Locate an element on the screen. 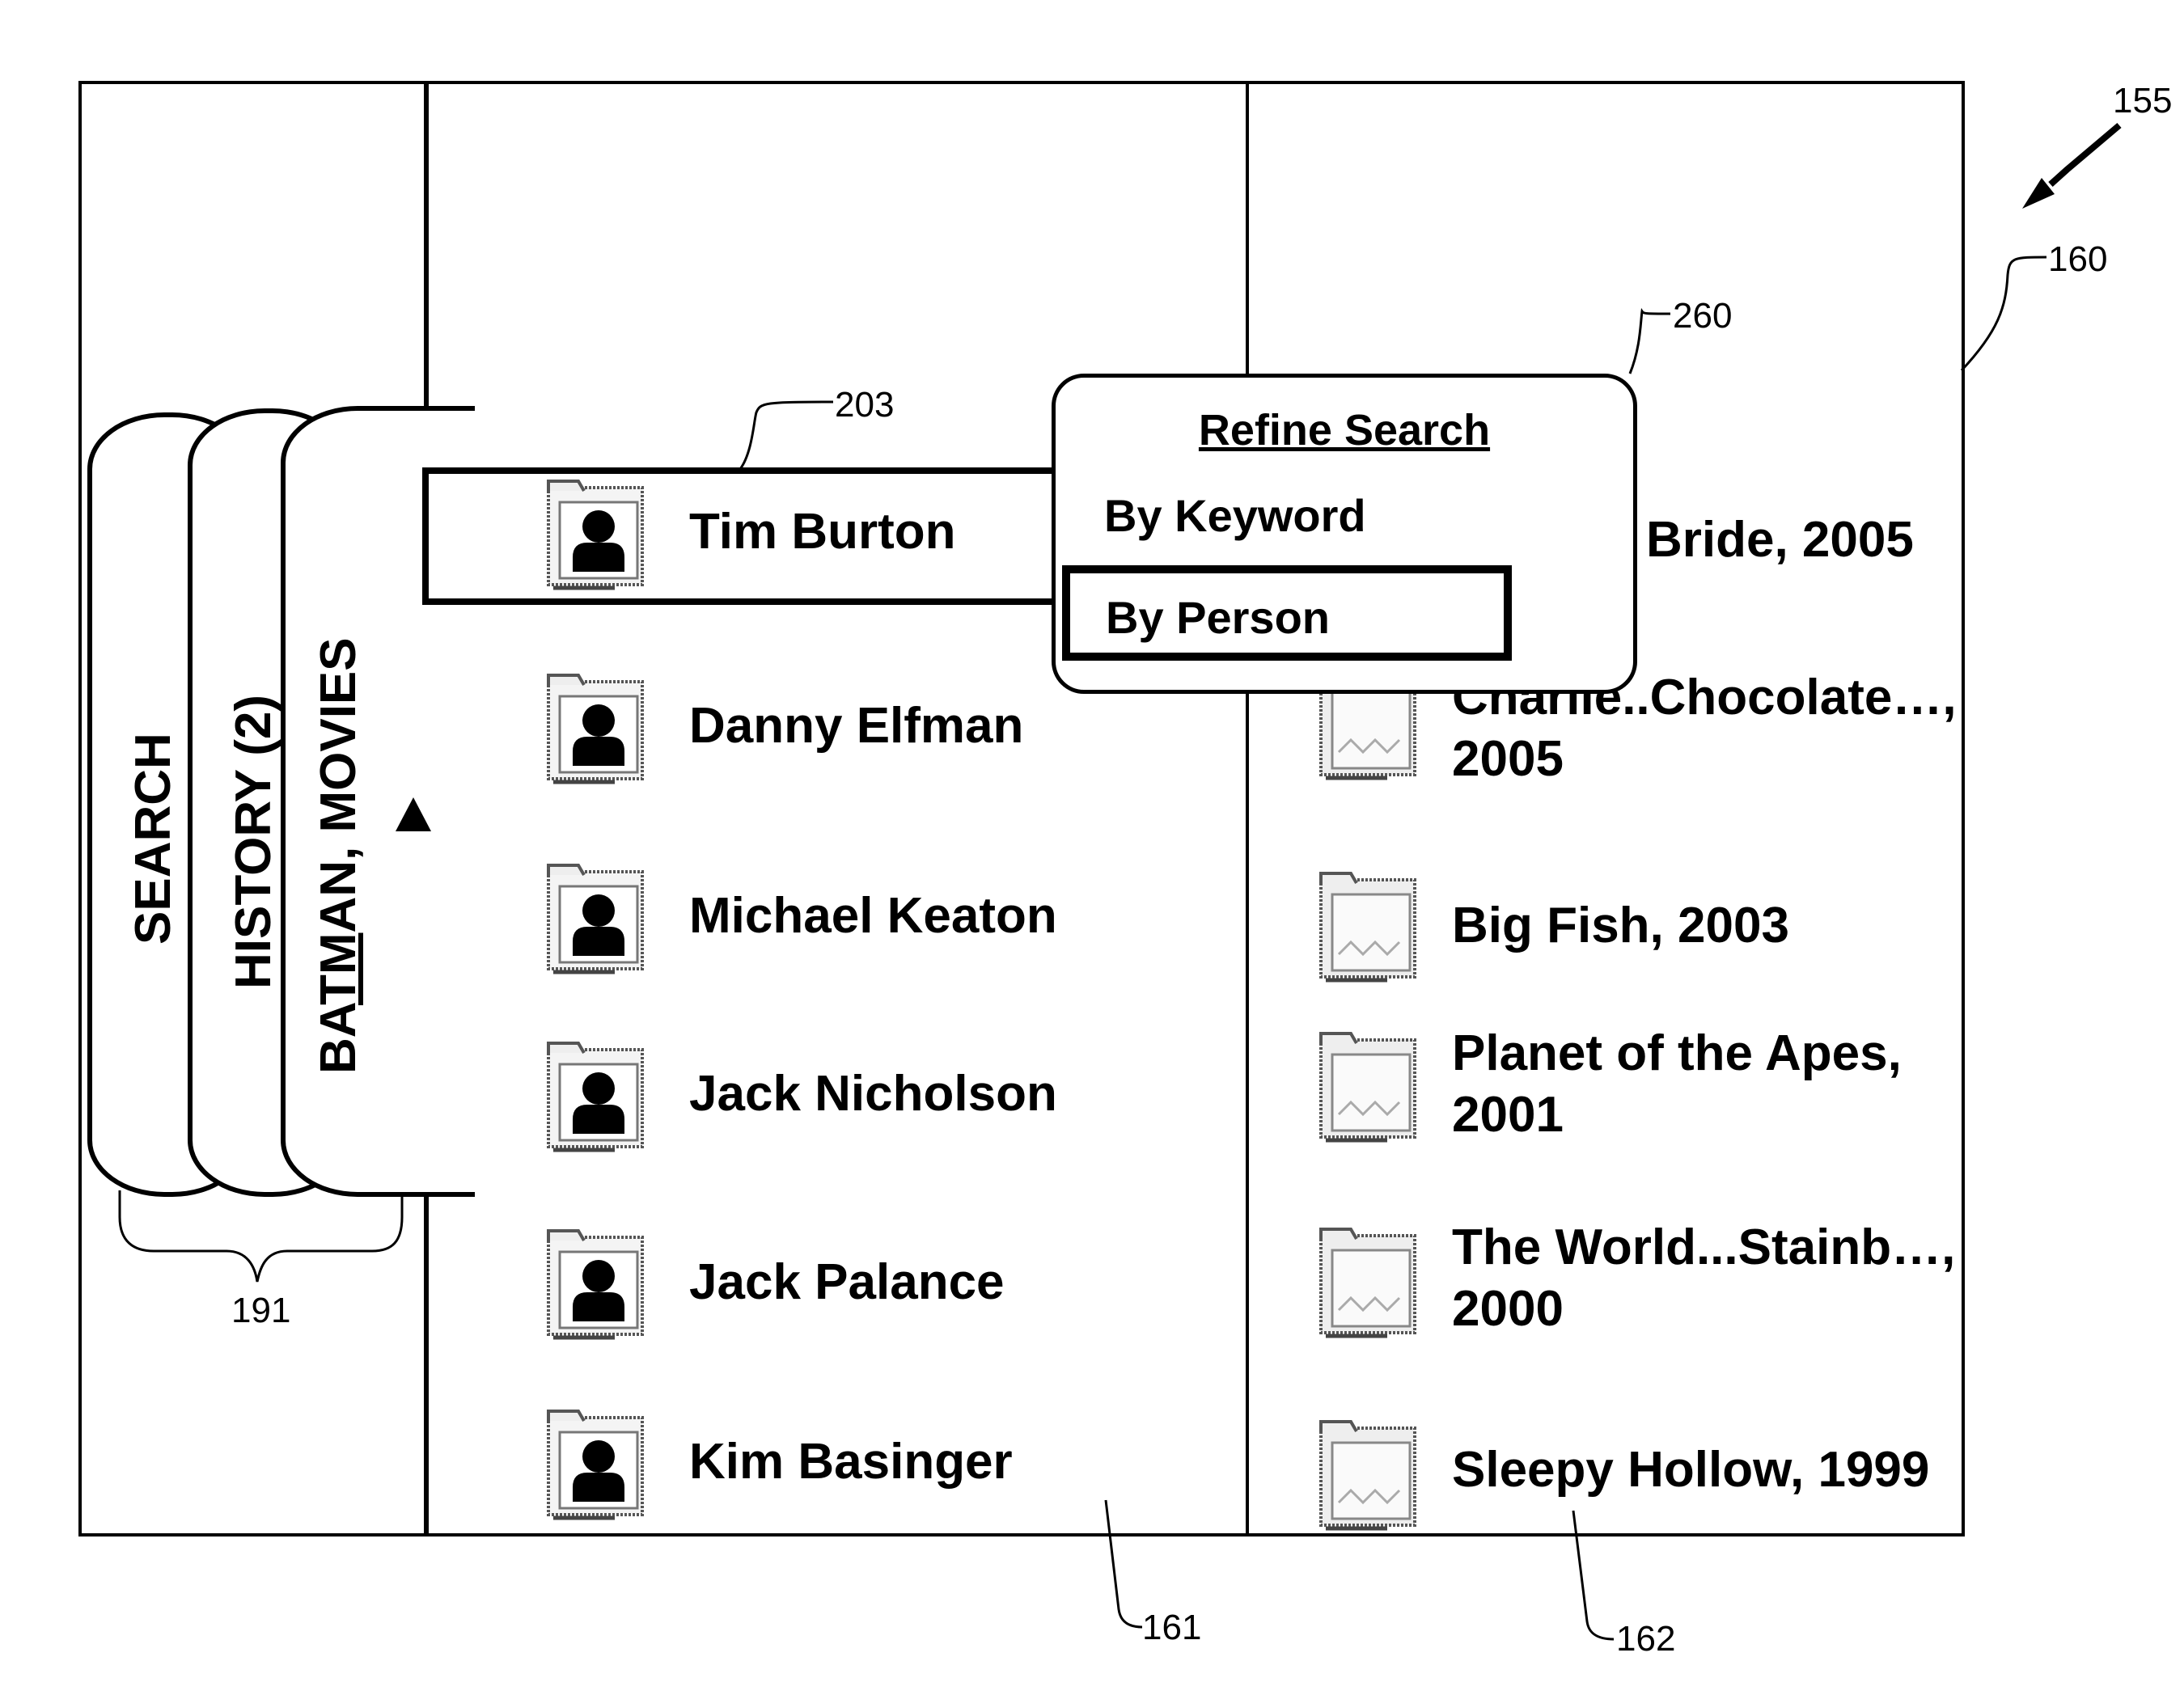  ref-155: 155 is located at coordinates (2143, 100).